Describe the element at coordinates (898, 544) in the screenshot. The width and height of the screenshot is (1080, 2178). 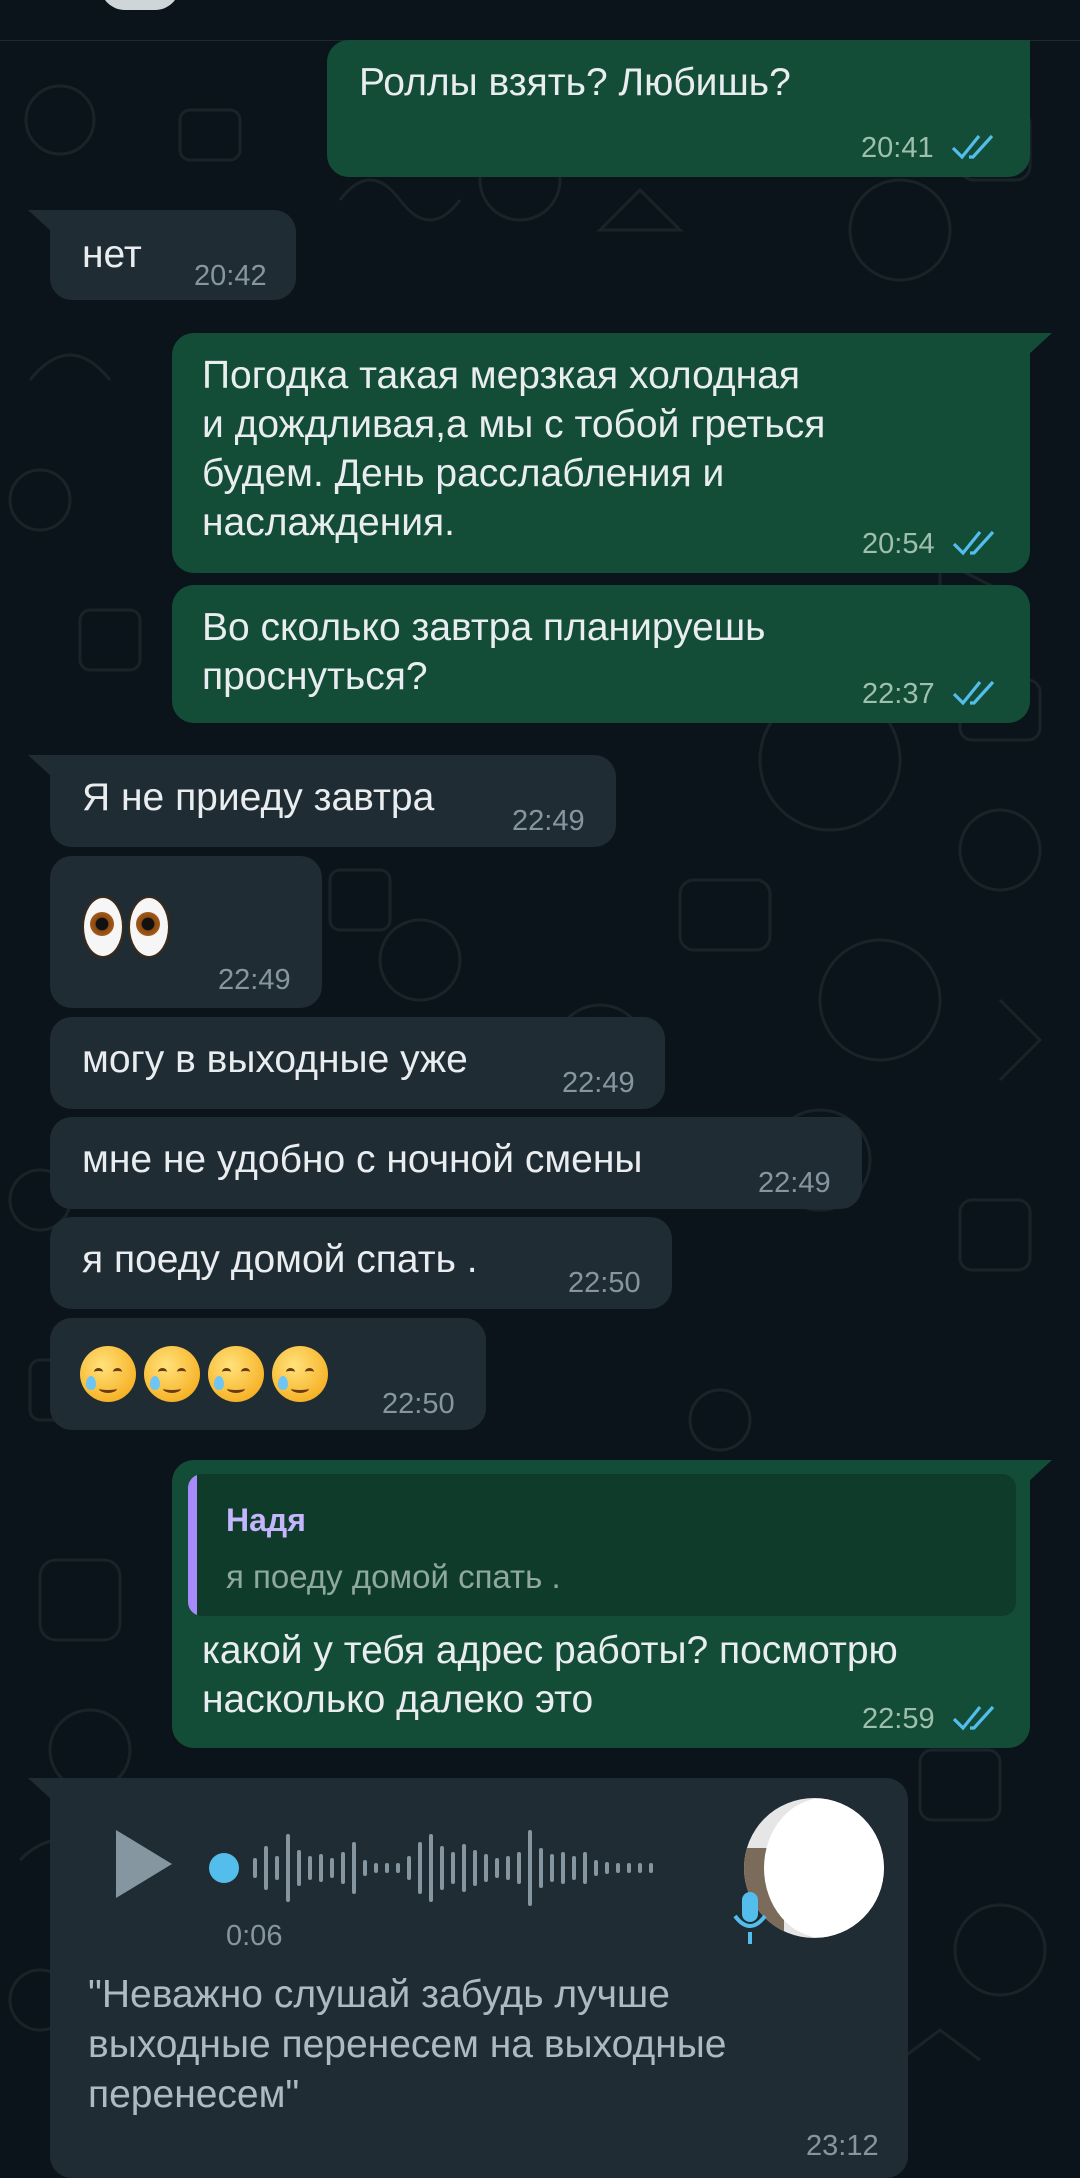
I see `message-time: 20:54` at that location.